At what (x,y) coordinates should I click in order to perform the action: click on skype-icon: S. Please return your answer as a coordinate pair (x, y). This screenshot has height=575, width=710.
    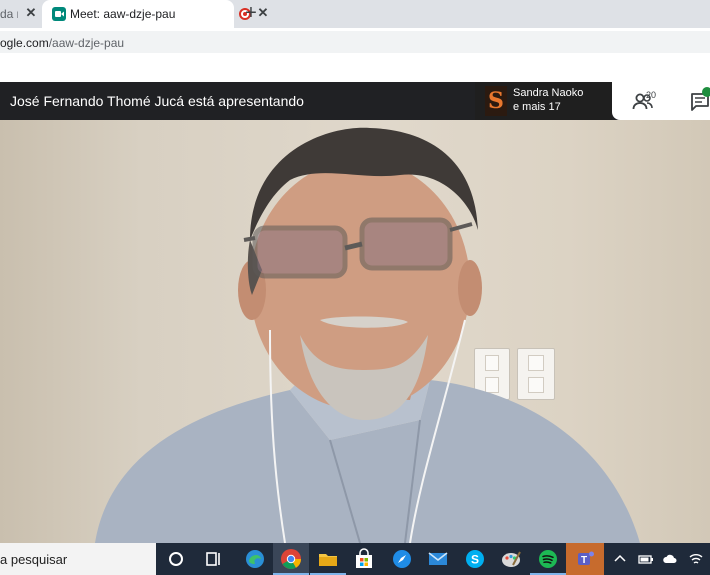
    Looking at the image, I should click on (475, 559).